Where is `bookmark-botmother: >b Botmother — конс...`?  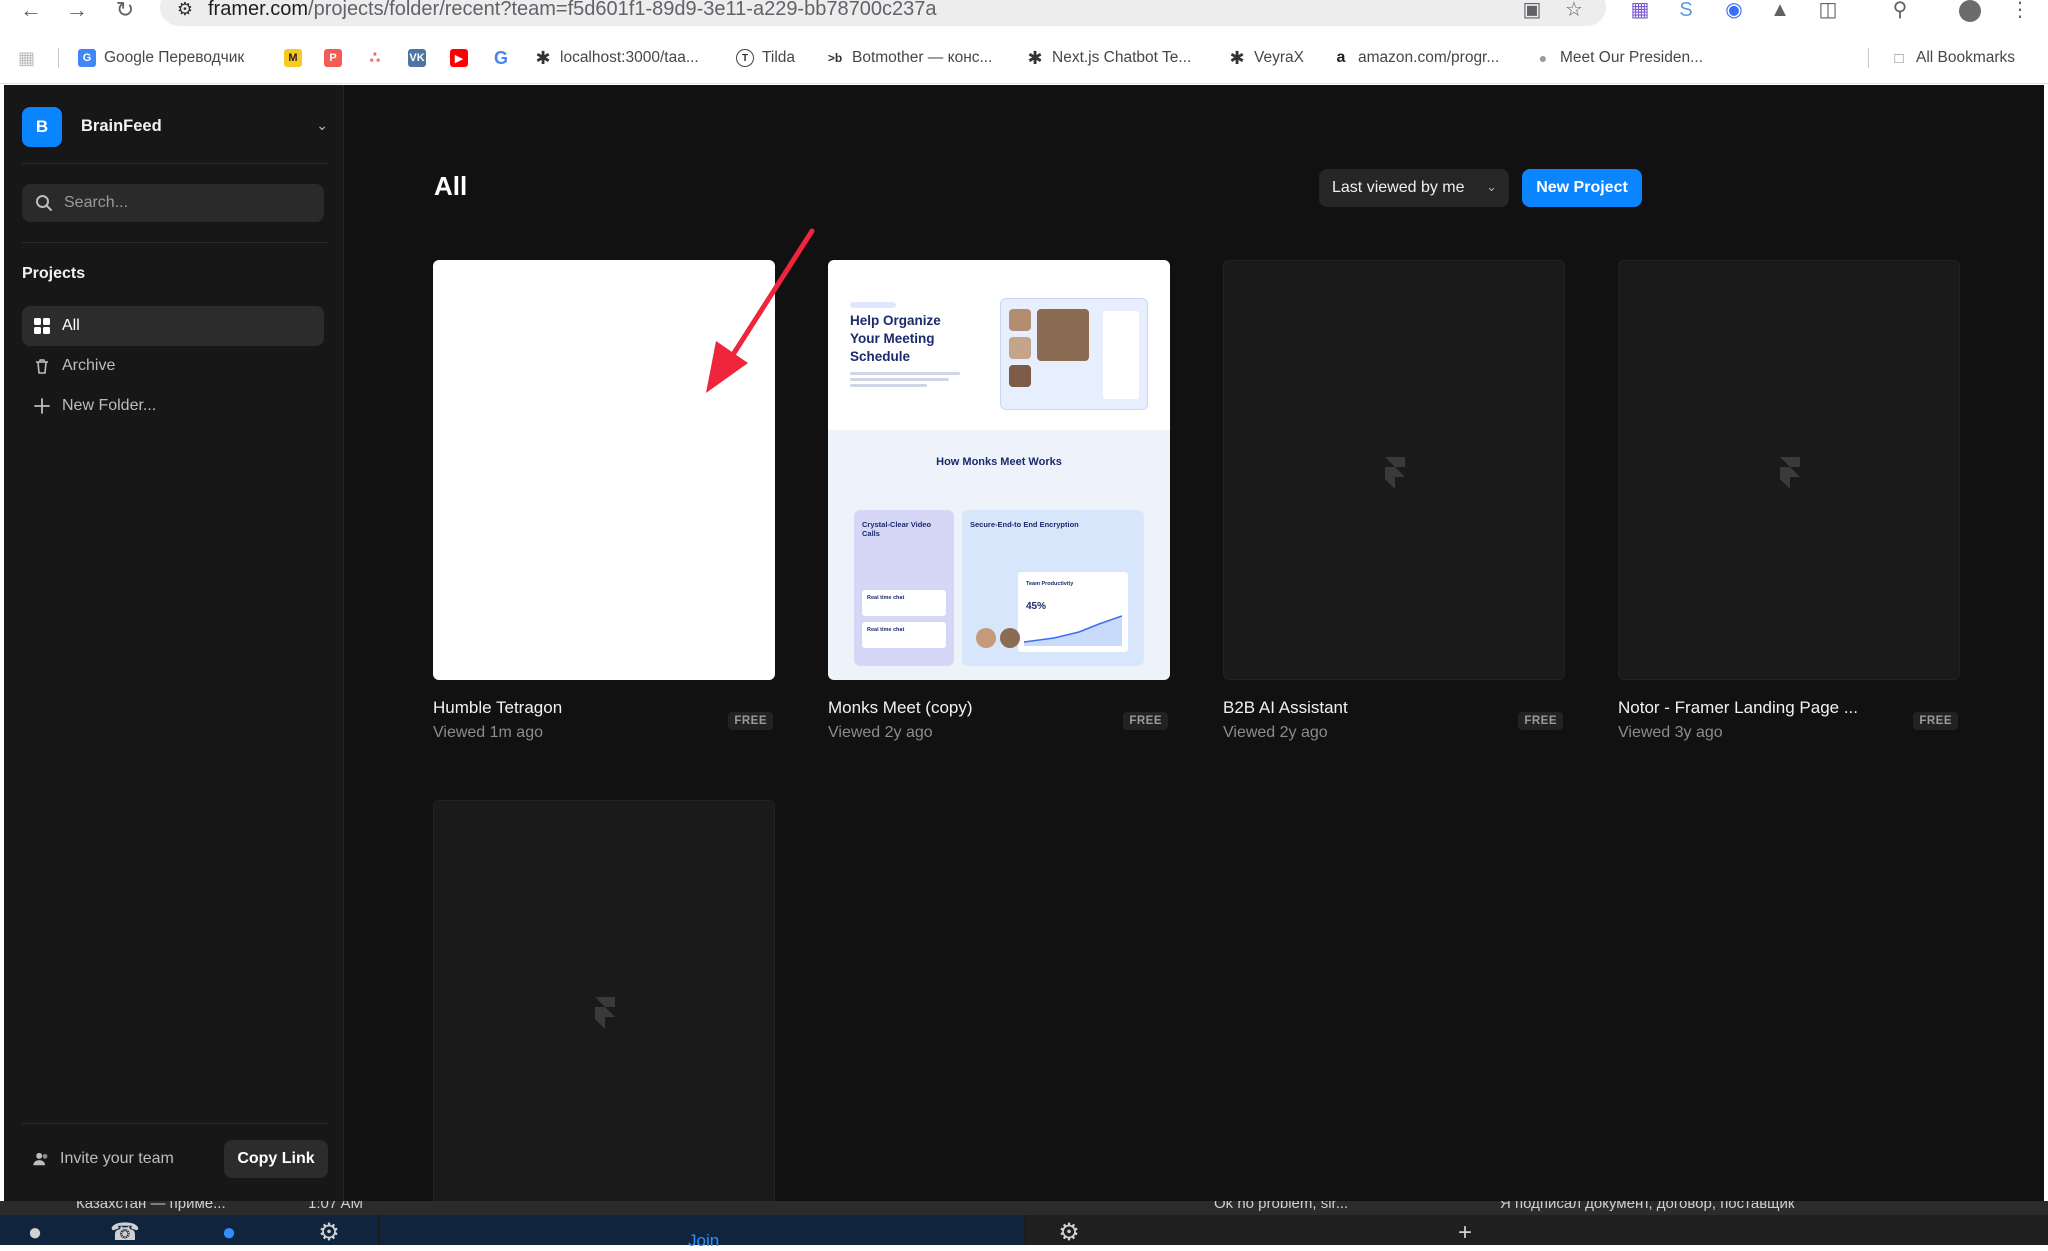 bookmark-botmother: >b Botmother — конс... is located at coordinates (909, 58).